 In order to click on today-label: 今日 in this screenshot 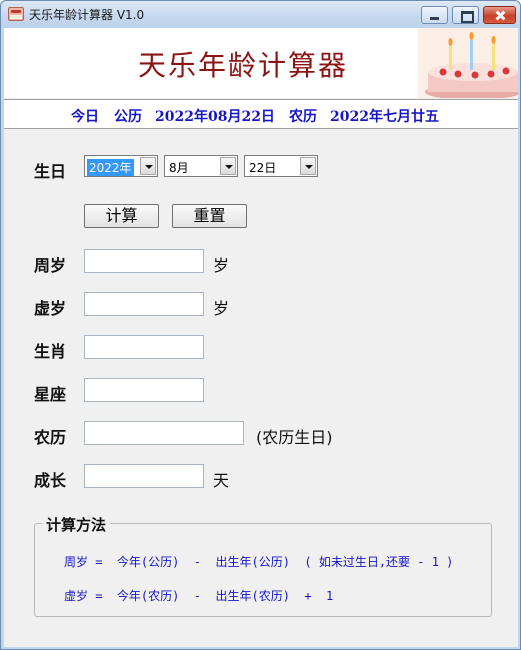, I will do `click(85, 117)`.